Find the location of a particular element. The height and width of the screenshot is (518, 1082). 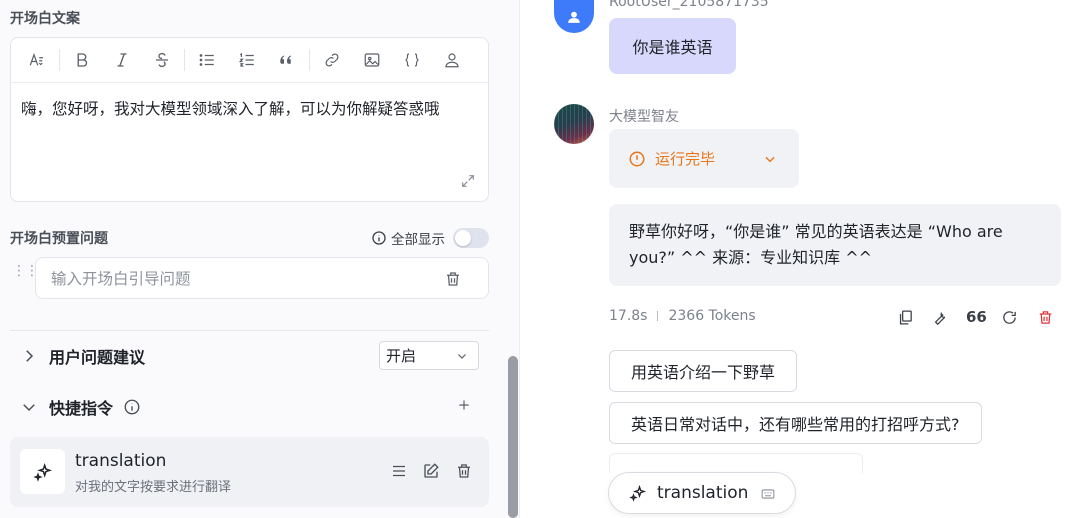

command-card: translation 对我的文字按要求进行翻译 is located at coordinates (249, 472).